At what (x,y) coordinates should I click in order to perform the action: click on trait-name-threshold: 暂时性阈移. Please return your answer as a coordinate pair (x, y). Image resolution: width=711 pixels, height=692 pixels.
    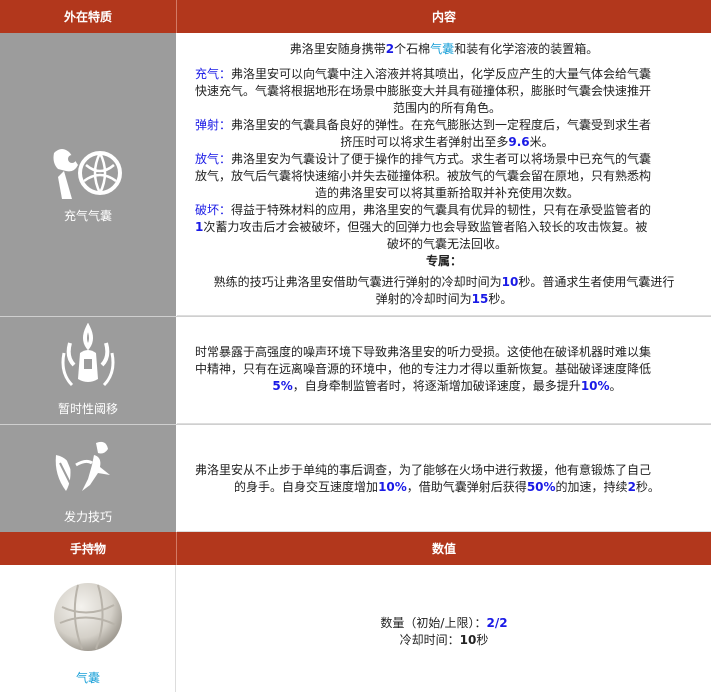
    Looking at the image, I should click on (87, 409).